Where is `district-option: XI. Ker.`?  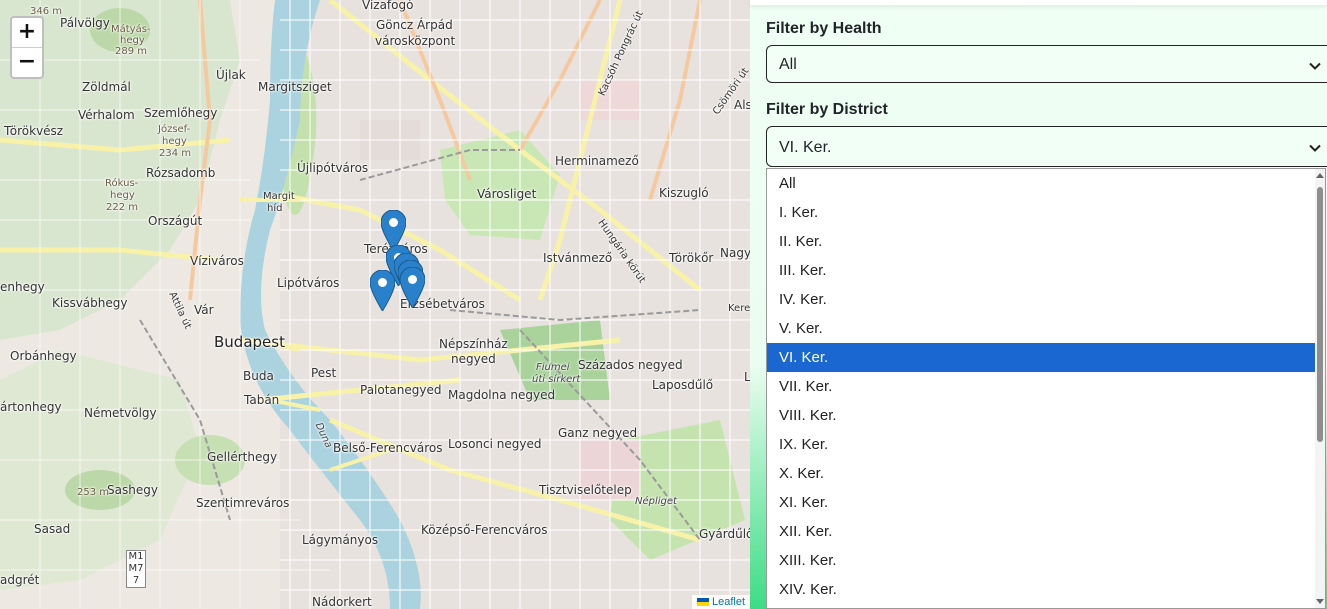
district-option: XI. Ker. is located at coordinates (1046, 502).